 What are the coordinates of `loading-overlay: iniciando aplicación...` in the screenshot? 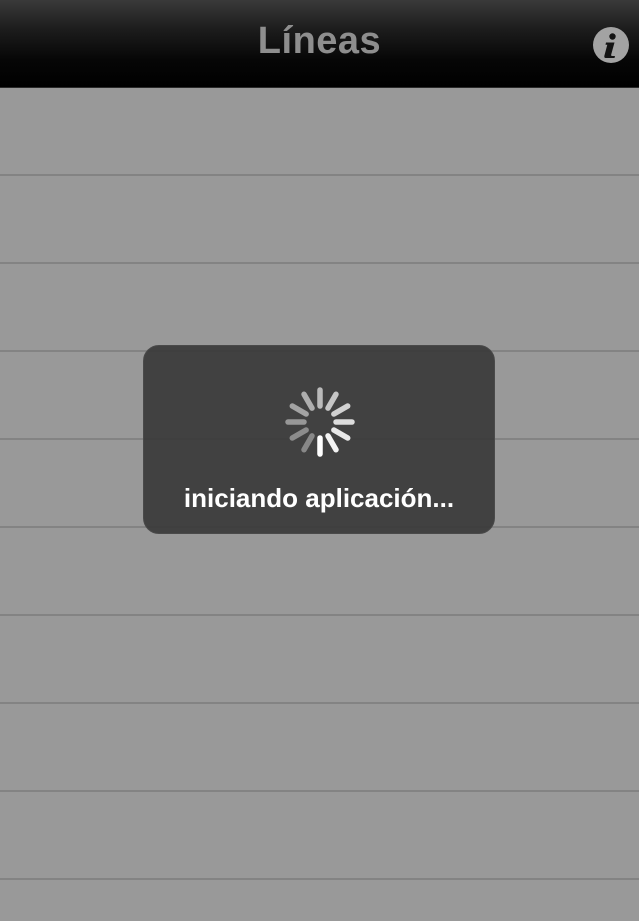 It's located at (319, 439).